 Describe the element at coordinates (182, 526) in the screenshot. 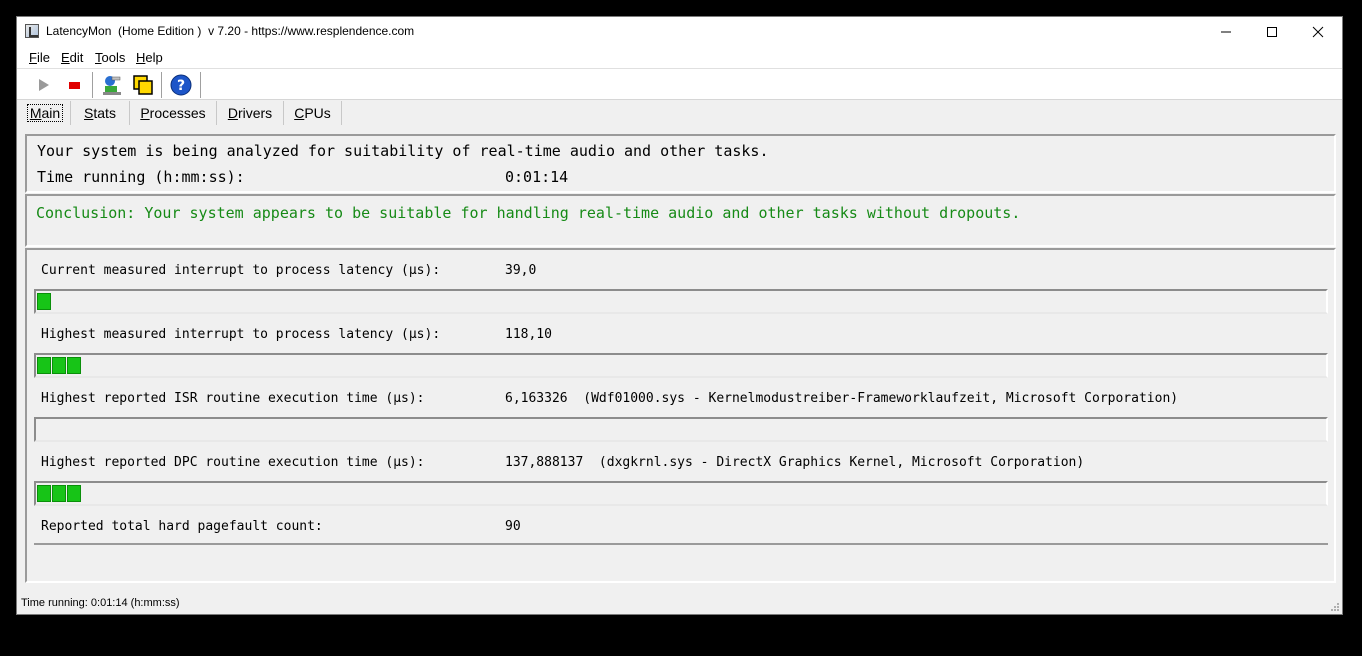

I see `metric-label: Reported total hard pagefault count:` at that location.